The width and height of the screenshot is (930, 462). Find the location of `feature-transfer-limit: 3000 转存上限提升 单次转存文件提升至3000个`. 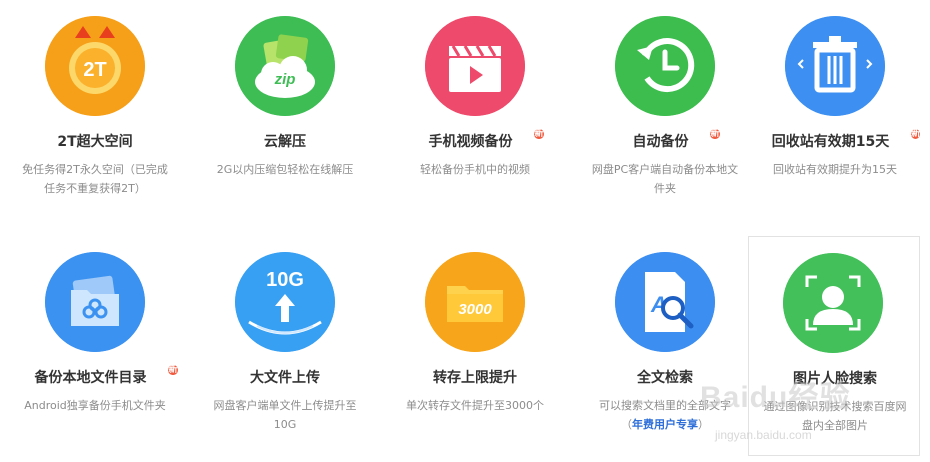

feature-transfer-limit: 3000 转存上限提升 单次转存文件提升至3000个 is located at coordinates (475, 349).